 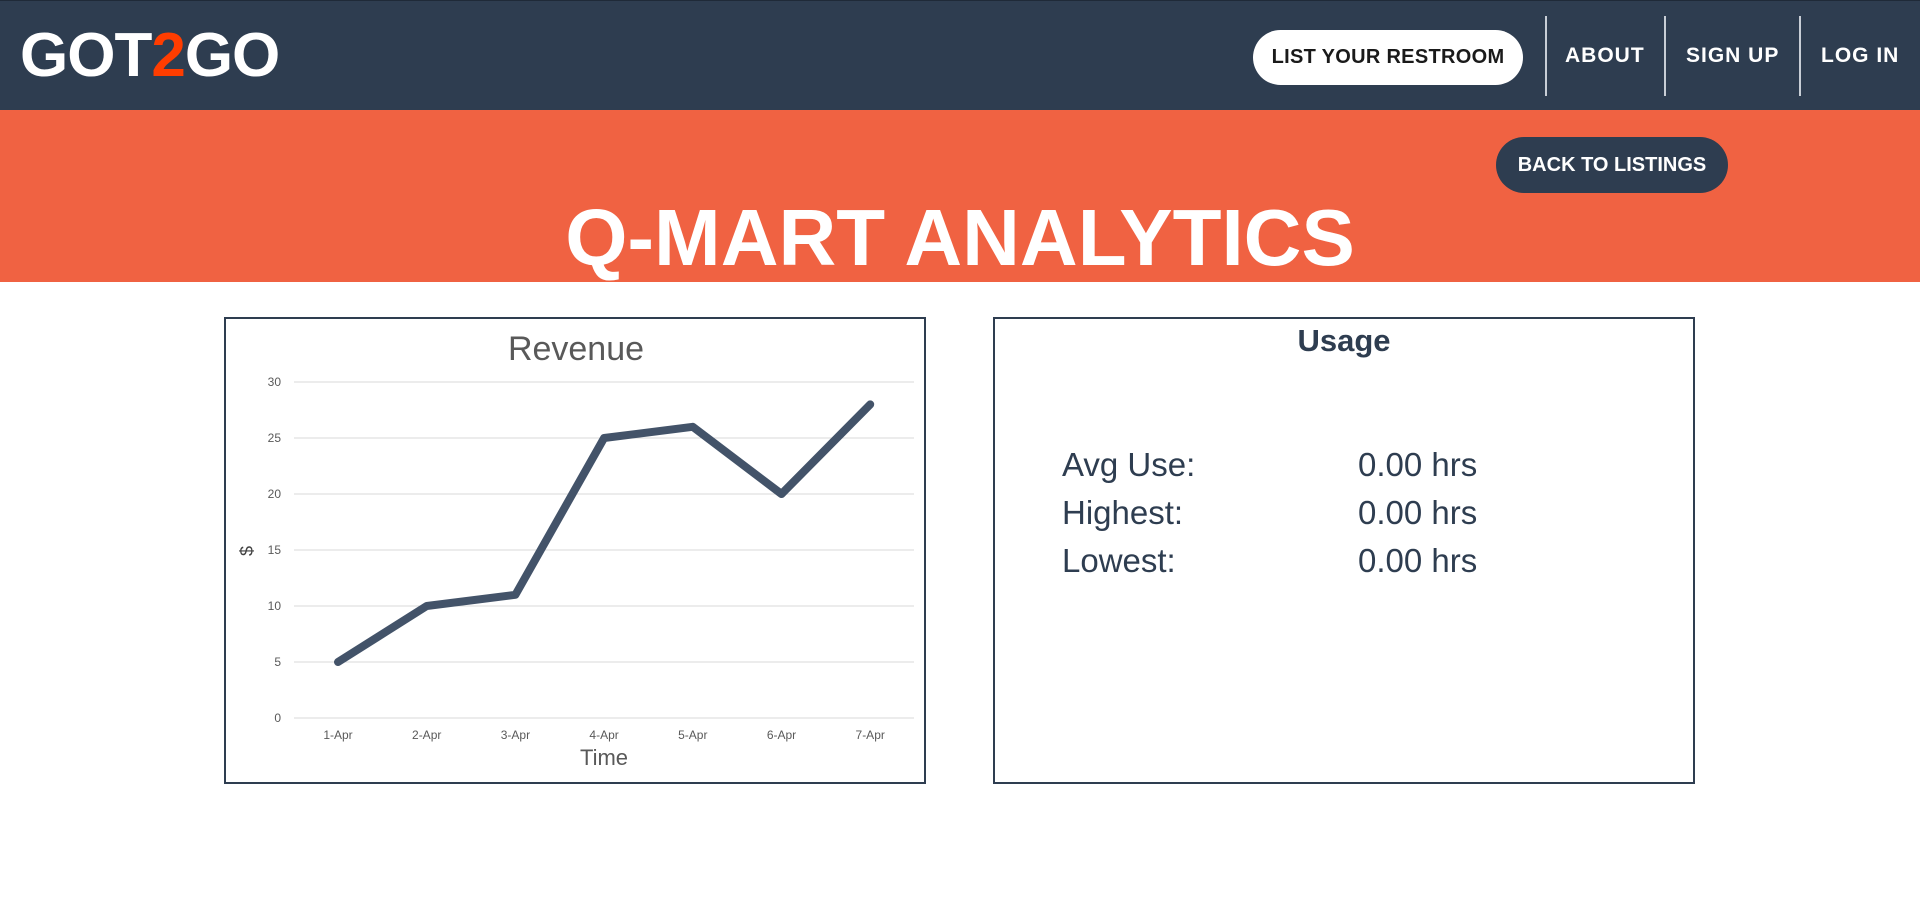 What do you see at coordinates (277, 662) in the screenshot?
I see `chart-y-tick-label: 5` at bounding box center [277, 662].